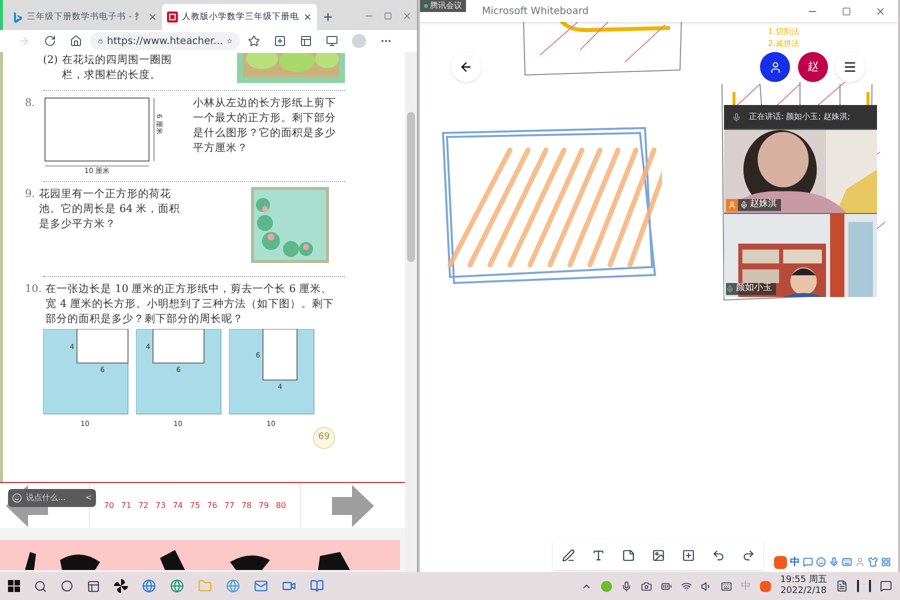  I want to click on search-icon, so click(40, 586).